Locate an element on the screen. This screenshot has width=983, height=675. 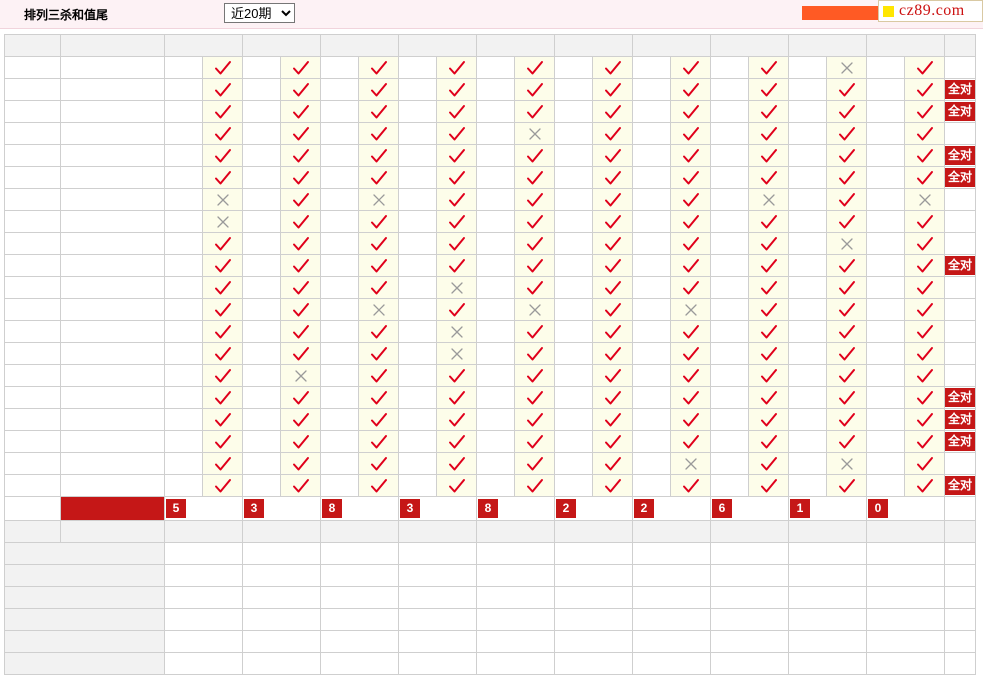
current-kill-number-cell: 1 is located at coordinates (827, 508).